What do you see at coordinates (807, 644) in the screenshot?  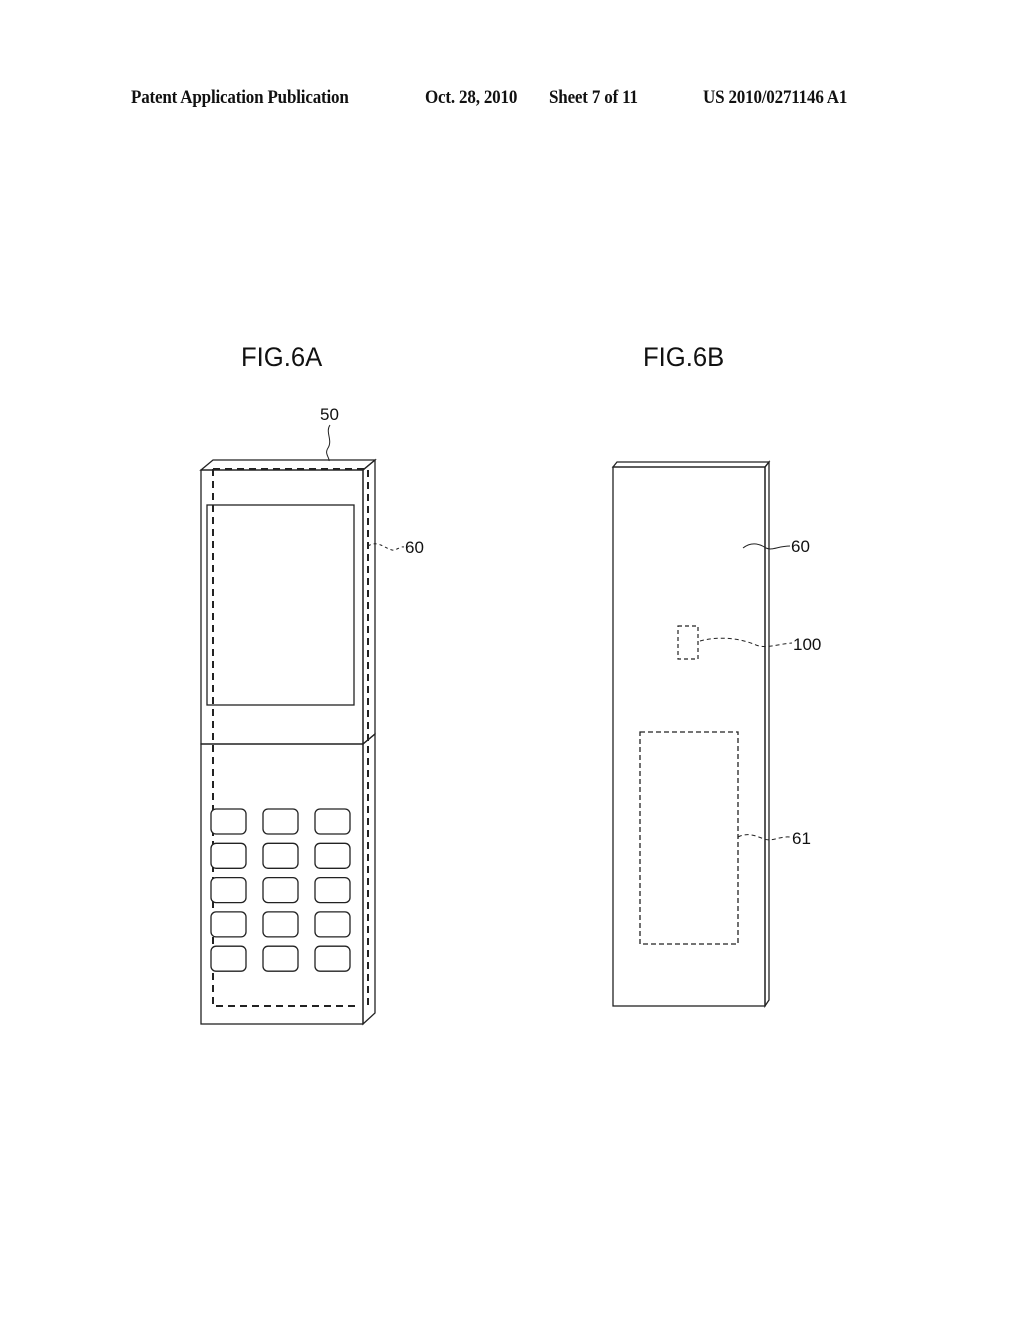 I see `reference-label-100: 100` at bounding box center [807, 644].